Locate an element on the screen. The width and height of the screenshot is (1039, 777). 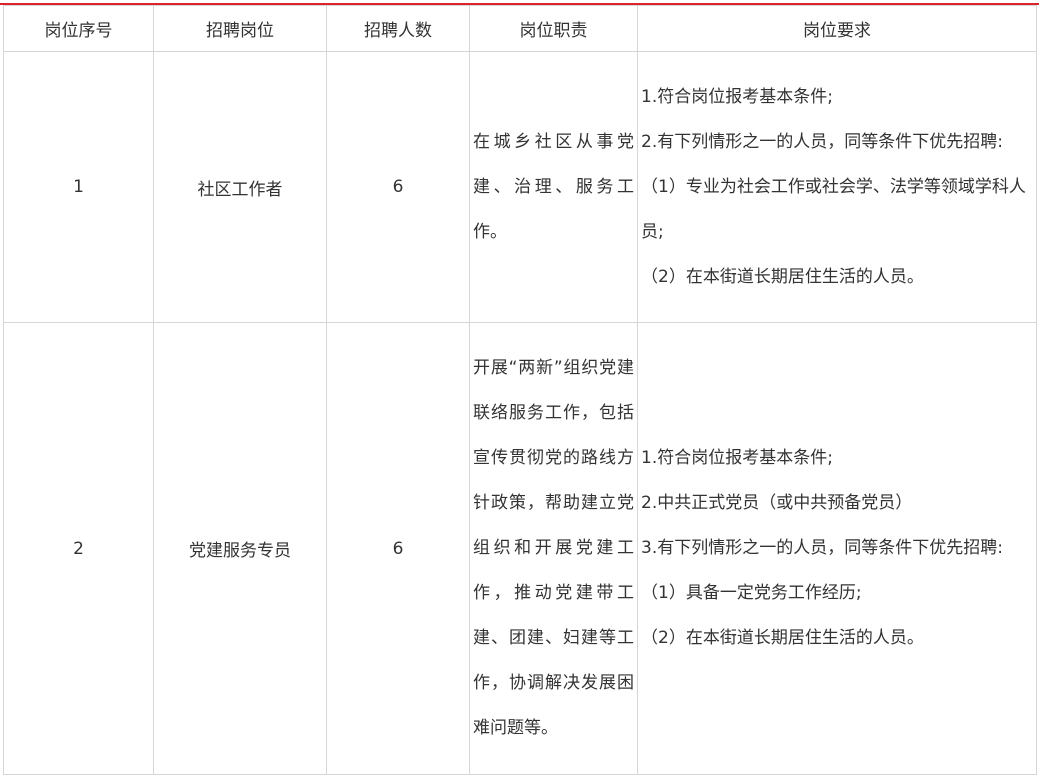
requirement-item: 3.有下列情形之一的人员，同等条件下优先招聘: is located at coordinates (822, 548).